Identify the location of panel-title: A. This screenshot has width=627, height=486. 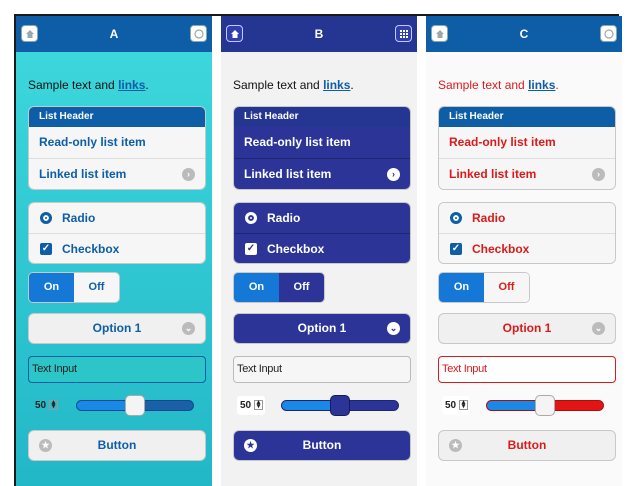
(114, 34).